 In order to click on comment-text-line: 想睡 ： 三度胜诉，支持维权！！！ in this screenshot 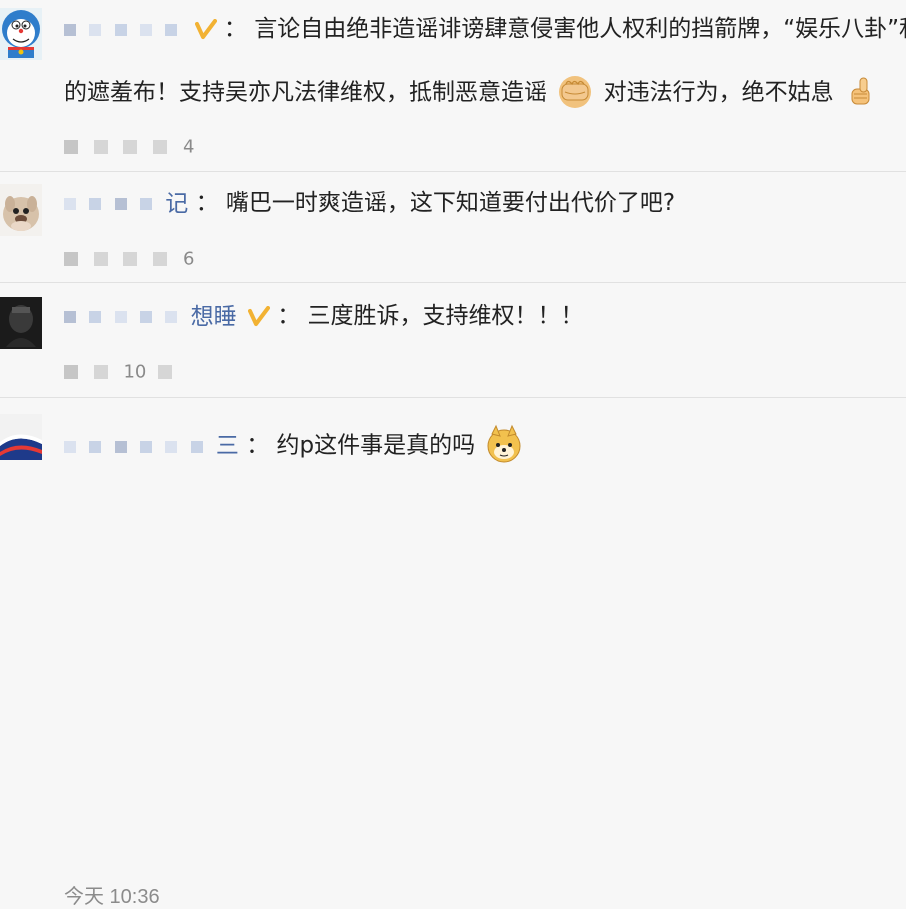, I will do `click(324, 316)`.